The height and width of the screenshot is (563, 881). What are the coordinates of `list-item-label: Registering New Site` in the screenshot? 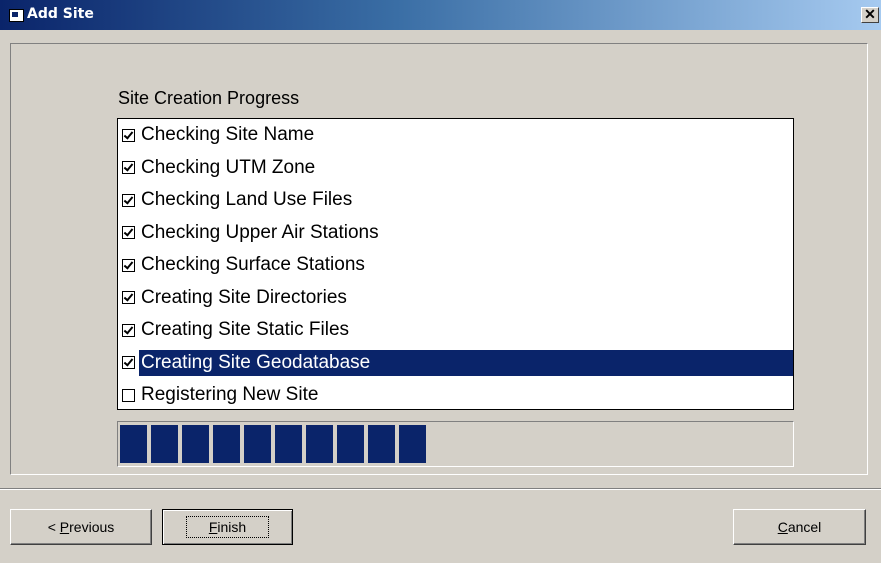 It's located at (230, 395).